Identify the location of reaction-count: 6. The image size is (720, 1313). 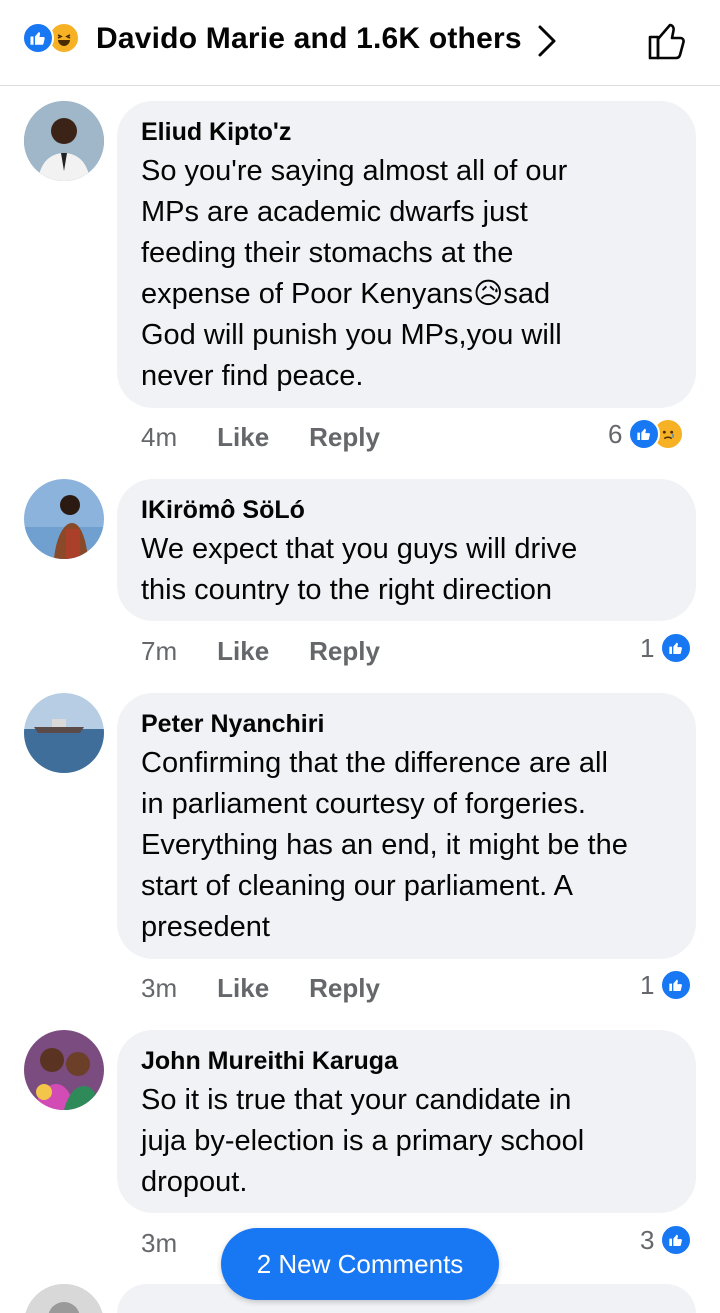
(646, 434).